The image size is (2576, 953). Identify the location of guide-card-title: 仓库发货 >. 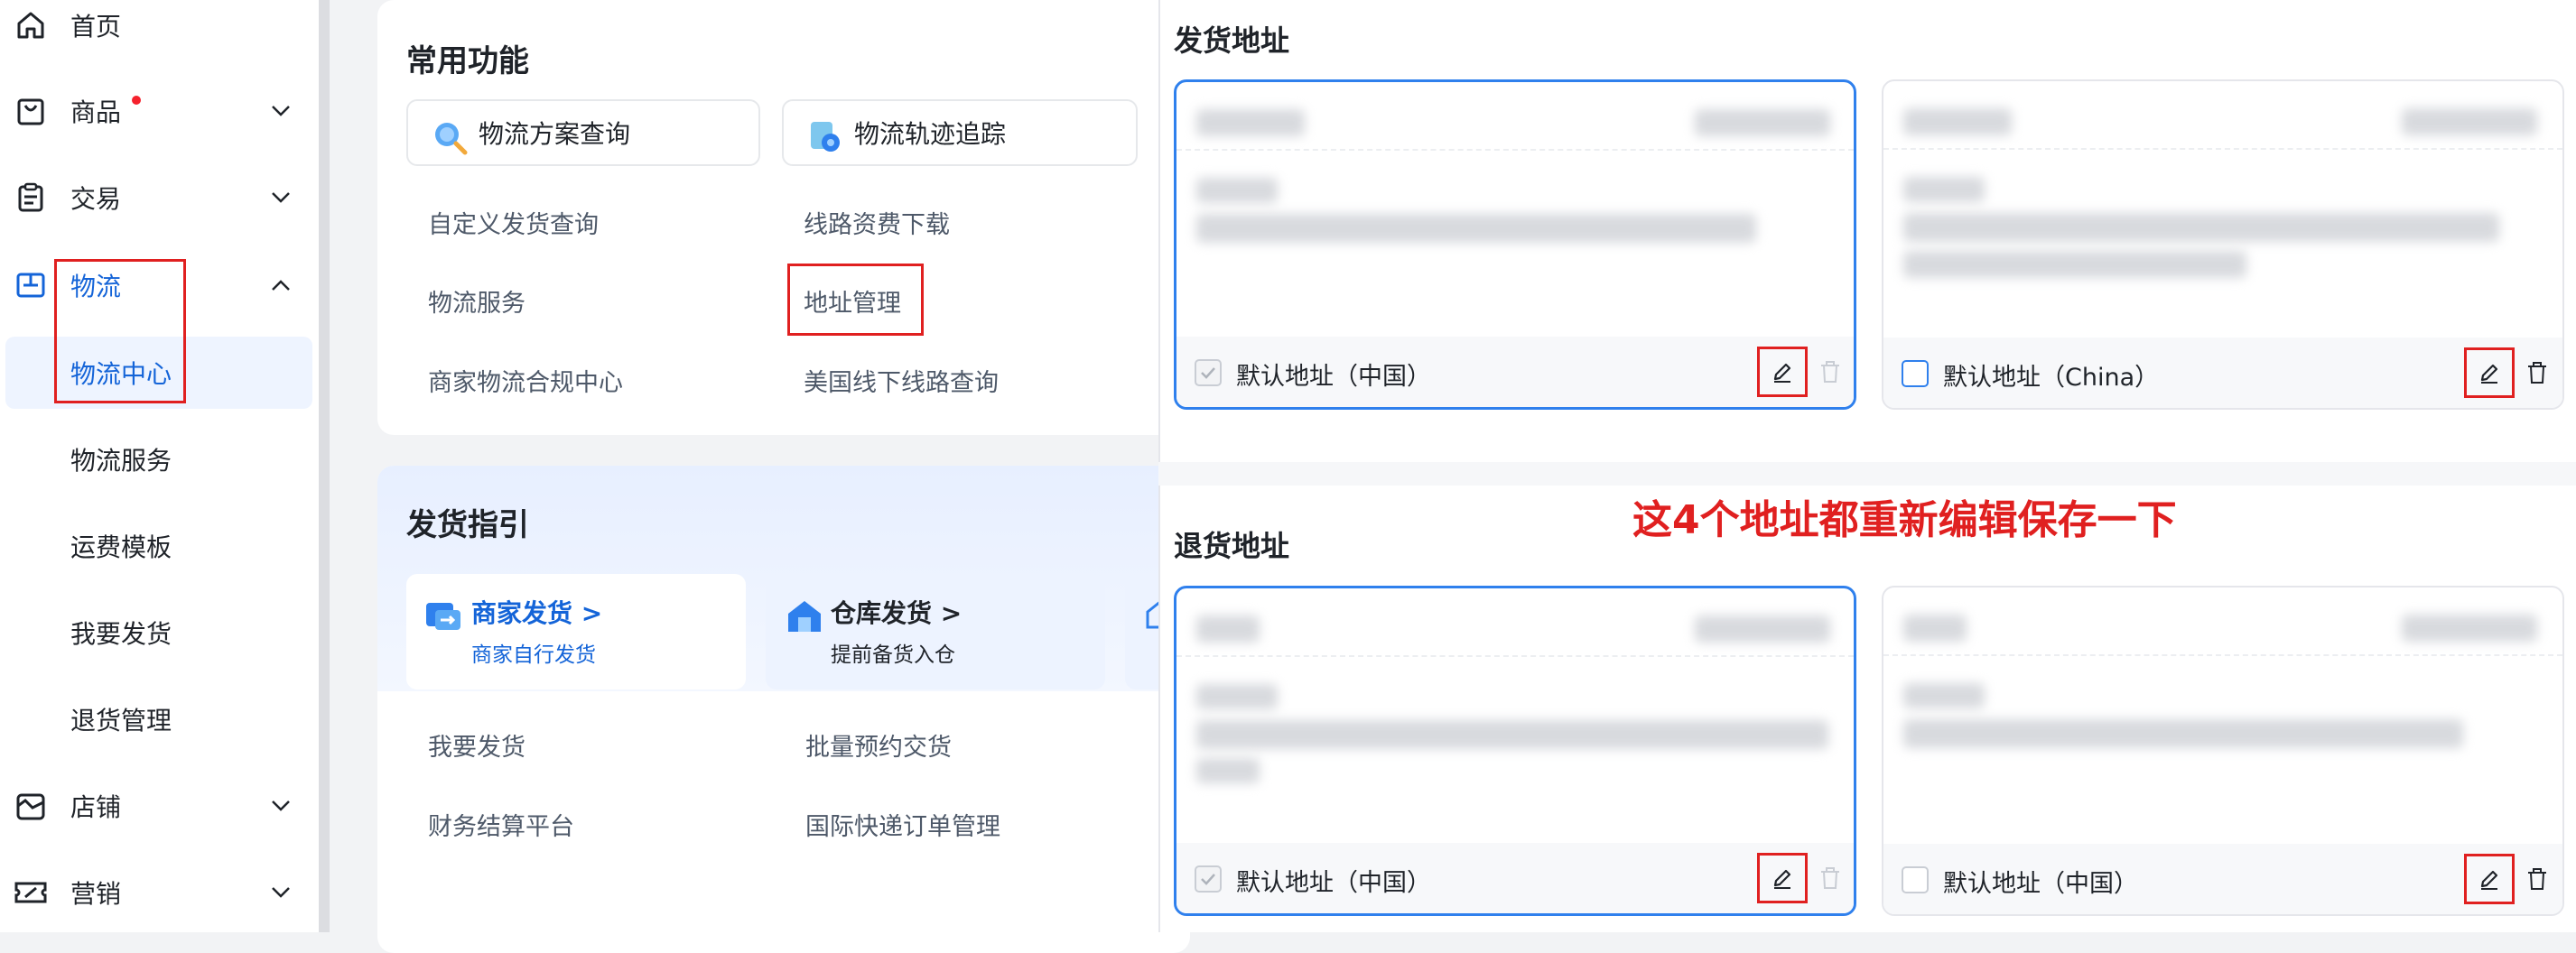
(897, 613).